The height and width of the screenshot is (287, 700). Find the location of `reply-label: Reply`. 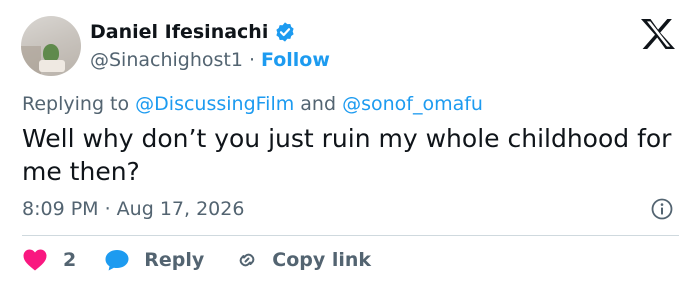

reply-label: Reply is located at coordinates (174, 260).